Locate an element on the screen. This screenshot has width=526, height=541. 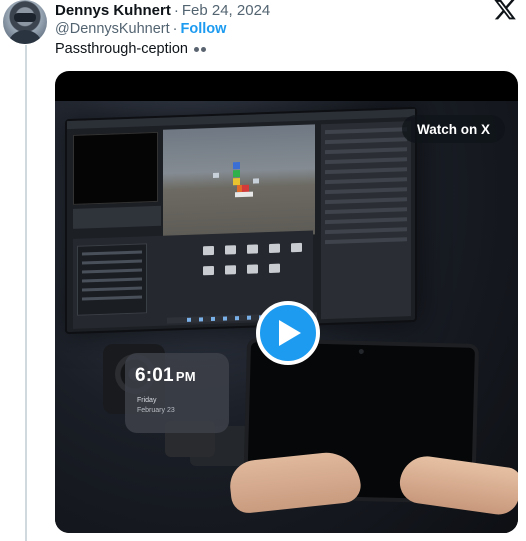
author-handle: @DennysKuhnert is located at coordinates (112, 29).